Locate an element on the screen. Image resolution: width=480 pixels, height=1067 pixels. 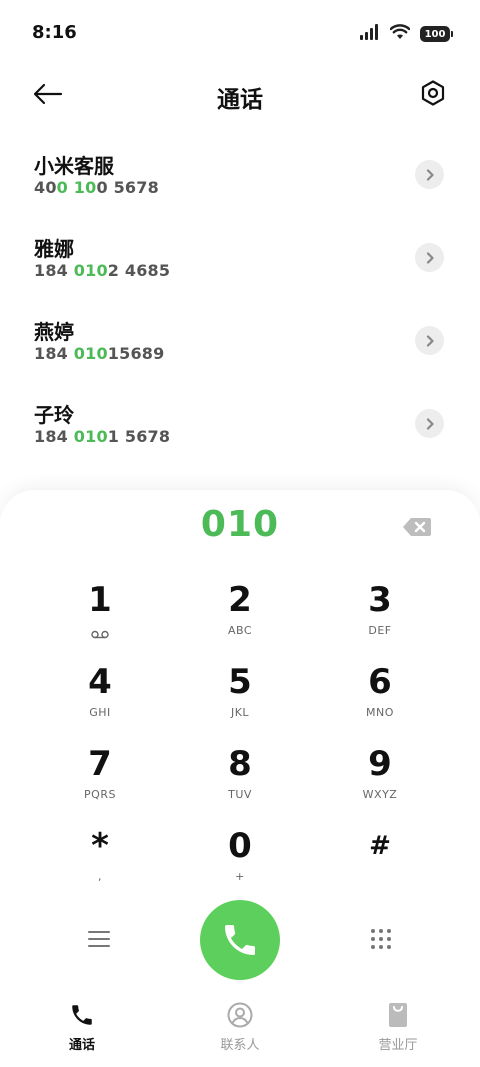
key-9: 9 WXYZ is located at coordinates (380, 784).